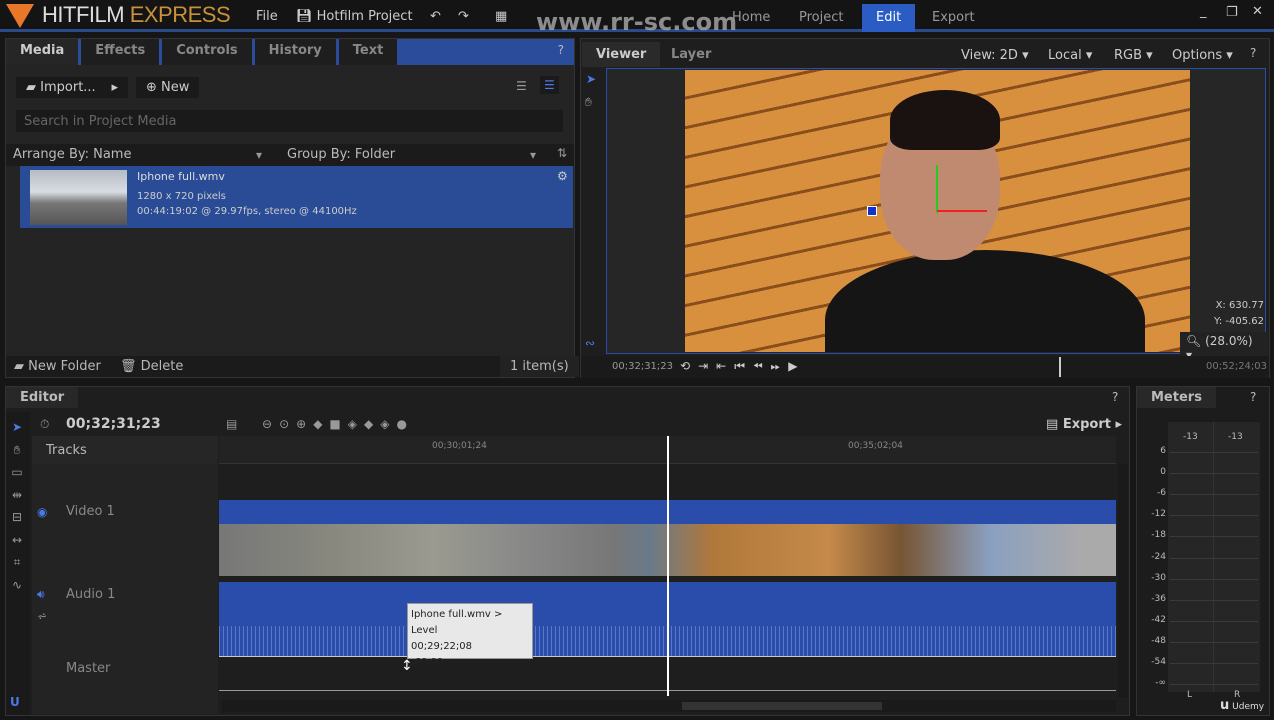  What do you see at coordinates (562, 153) in the screenshot?
I see `sort-az-icon: ⇅` at bounding box center [562, 153].